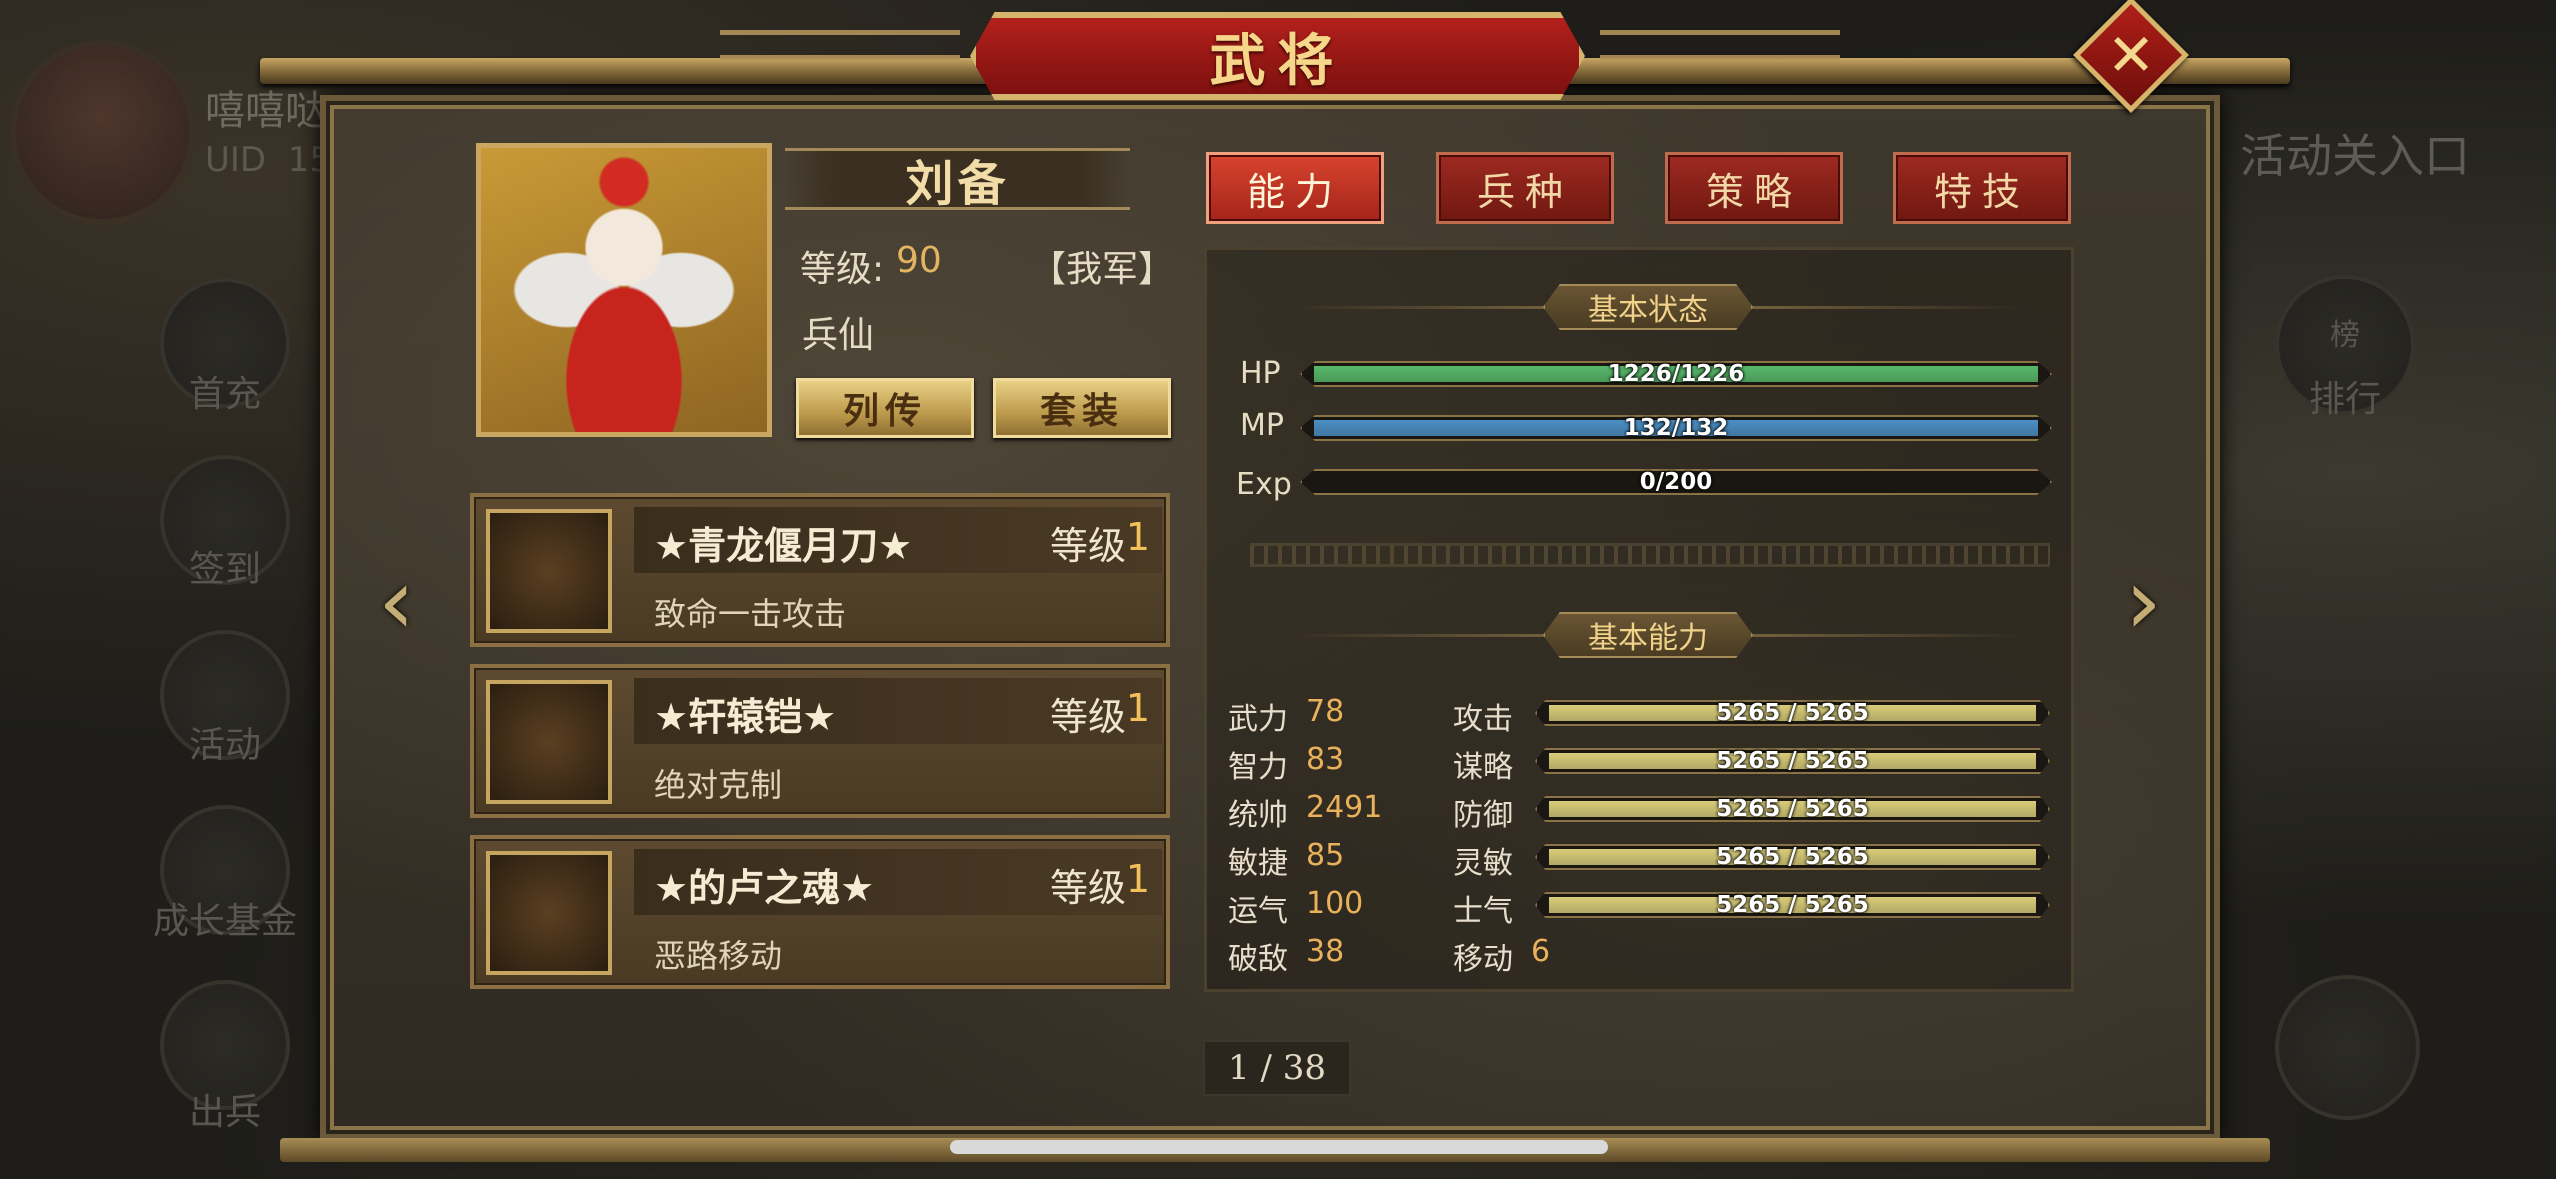 The height and width of the screenshot is (1179, 2556). What do you see at coordinates (820, 912) in the screenshot?
I see `equipment-card-mount: ★的卢之魂★ 等级 1 恶路移动` at bounding box center [820, 912].